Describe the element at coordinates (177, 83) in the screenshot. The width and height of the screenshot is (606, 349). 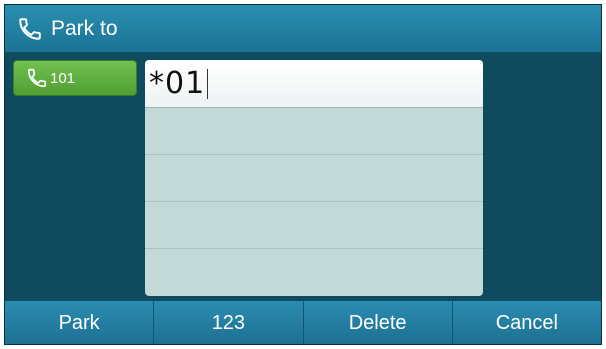
I see `park-number-value: *01` at that location.